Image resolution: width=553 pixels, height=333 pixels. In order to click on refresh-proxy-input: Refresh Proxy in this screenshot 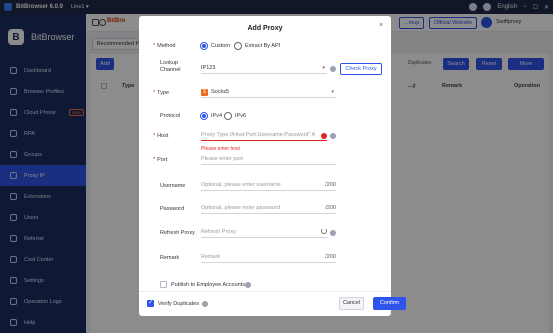, I will do `click(264, 232)`.